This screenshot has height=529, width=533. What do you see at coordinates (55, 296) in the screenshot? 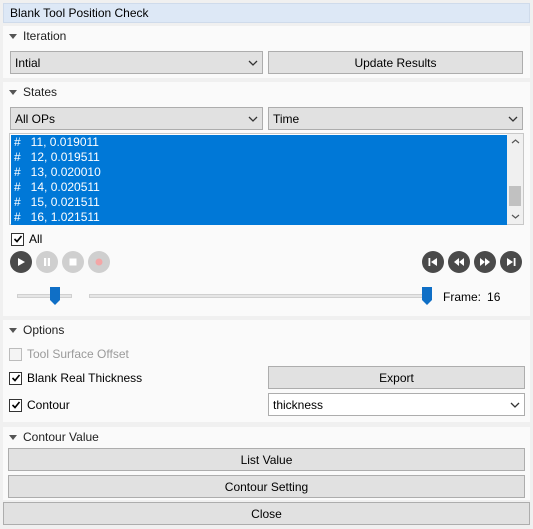
I see `speed-slider-thumb` at bounding box center [55, 296].